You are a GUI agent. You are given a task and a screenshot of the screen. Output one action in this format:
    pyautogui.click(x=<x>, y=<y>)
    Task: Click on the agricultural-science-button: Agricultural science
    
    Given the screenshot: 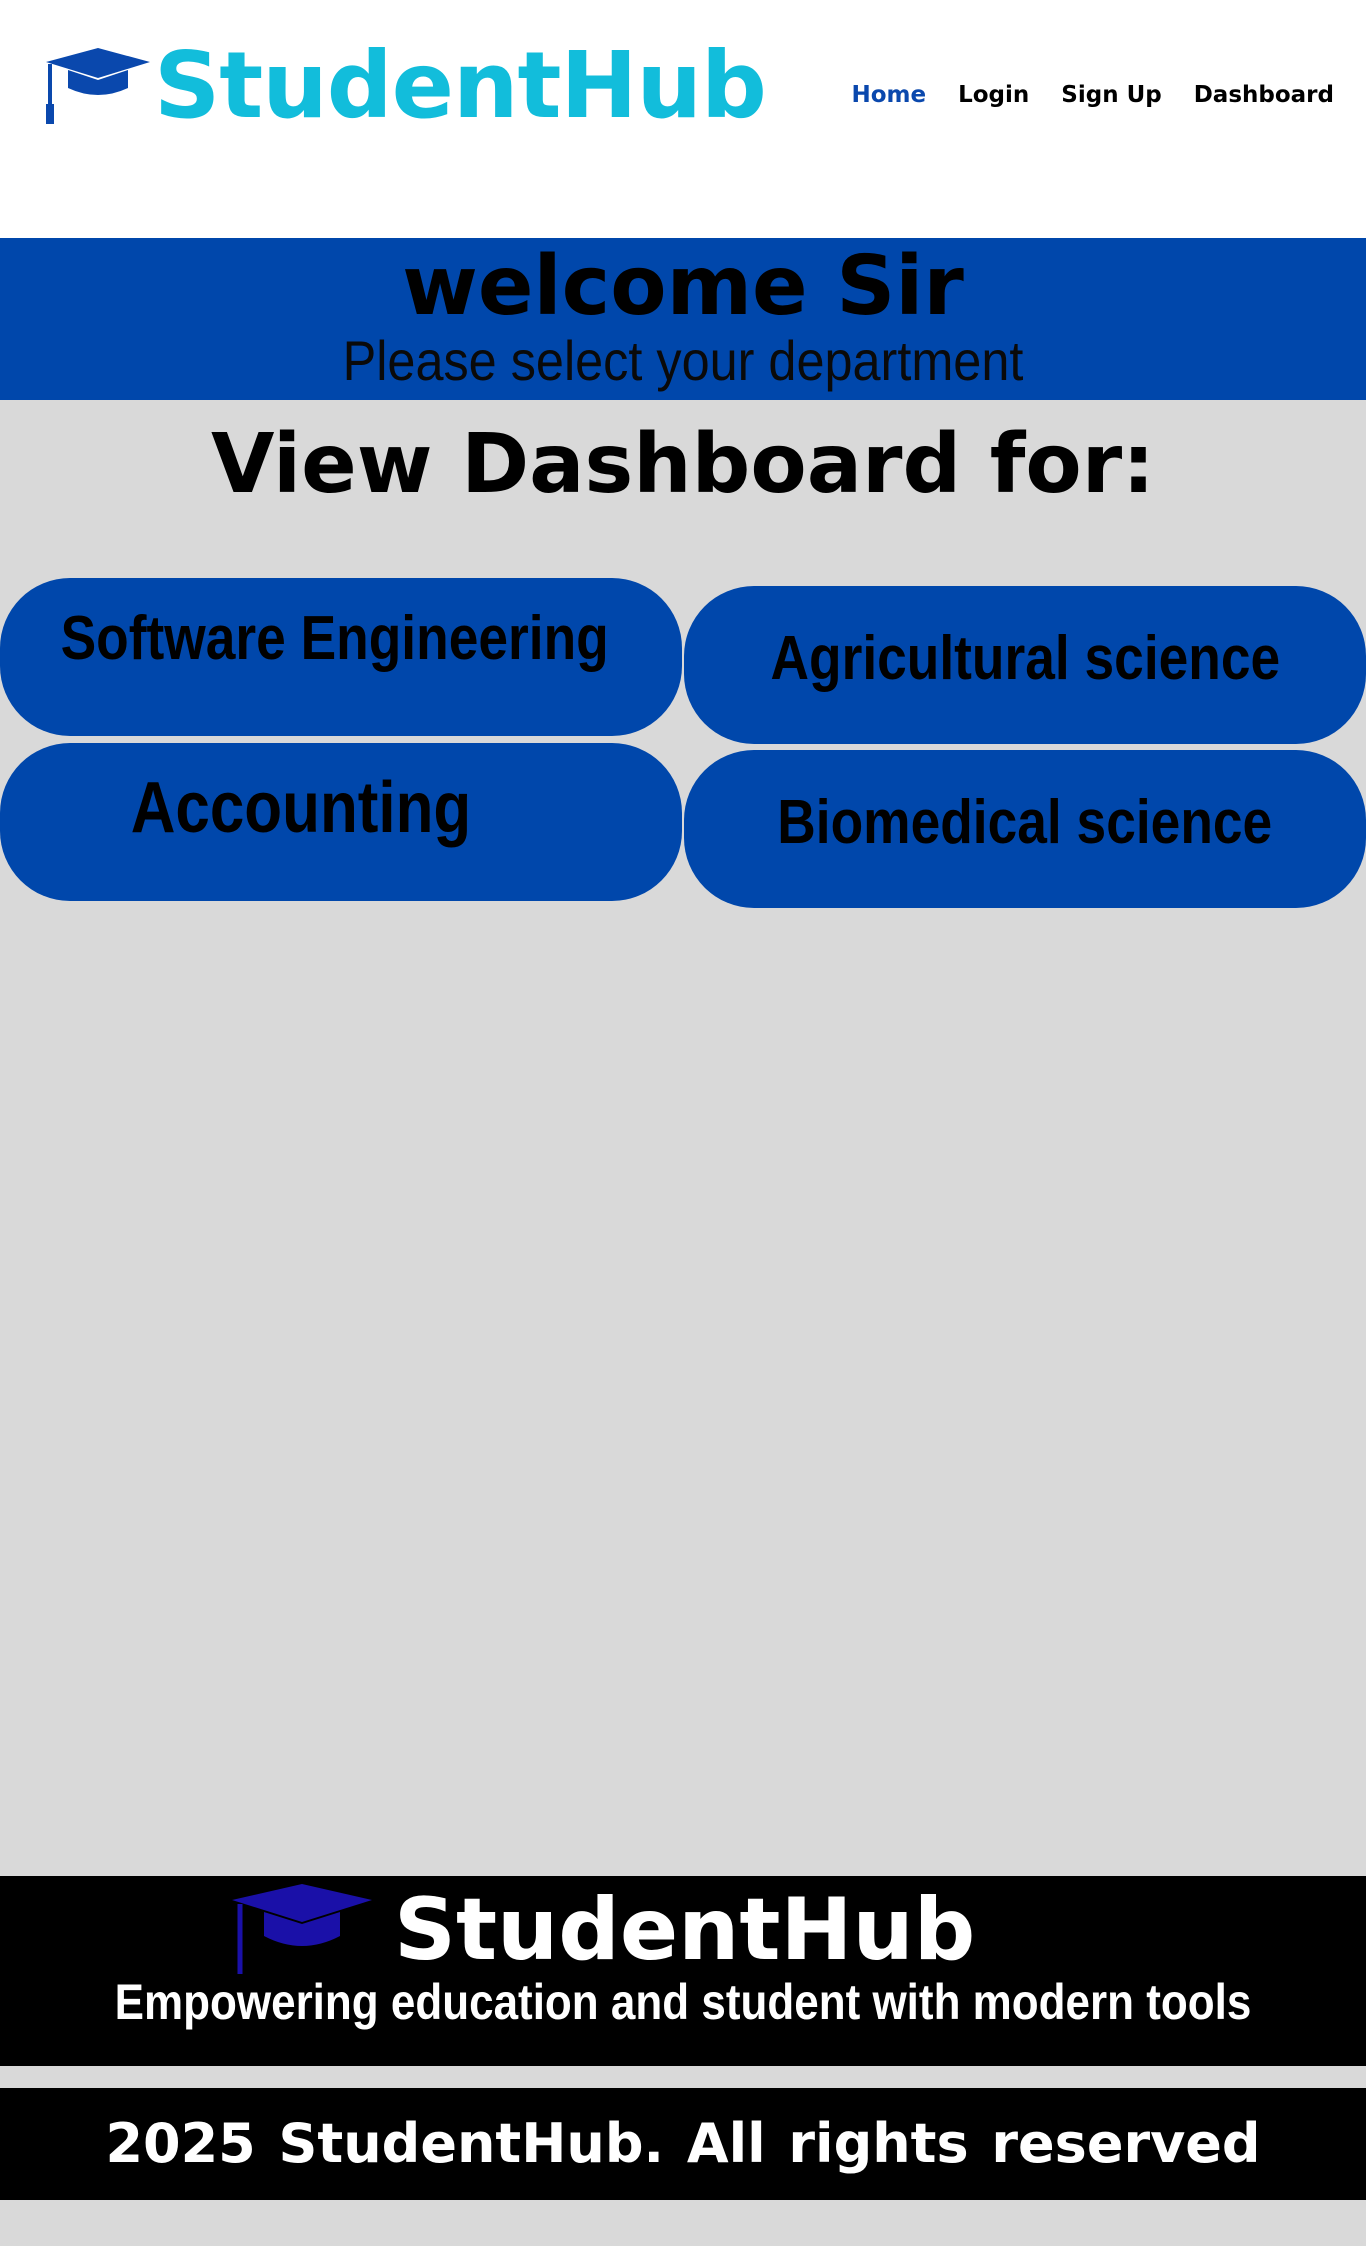 What is the action you would take?
    pyautogui.click(x=1025, y=665)
    